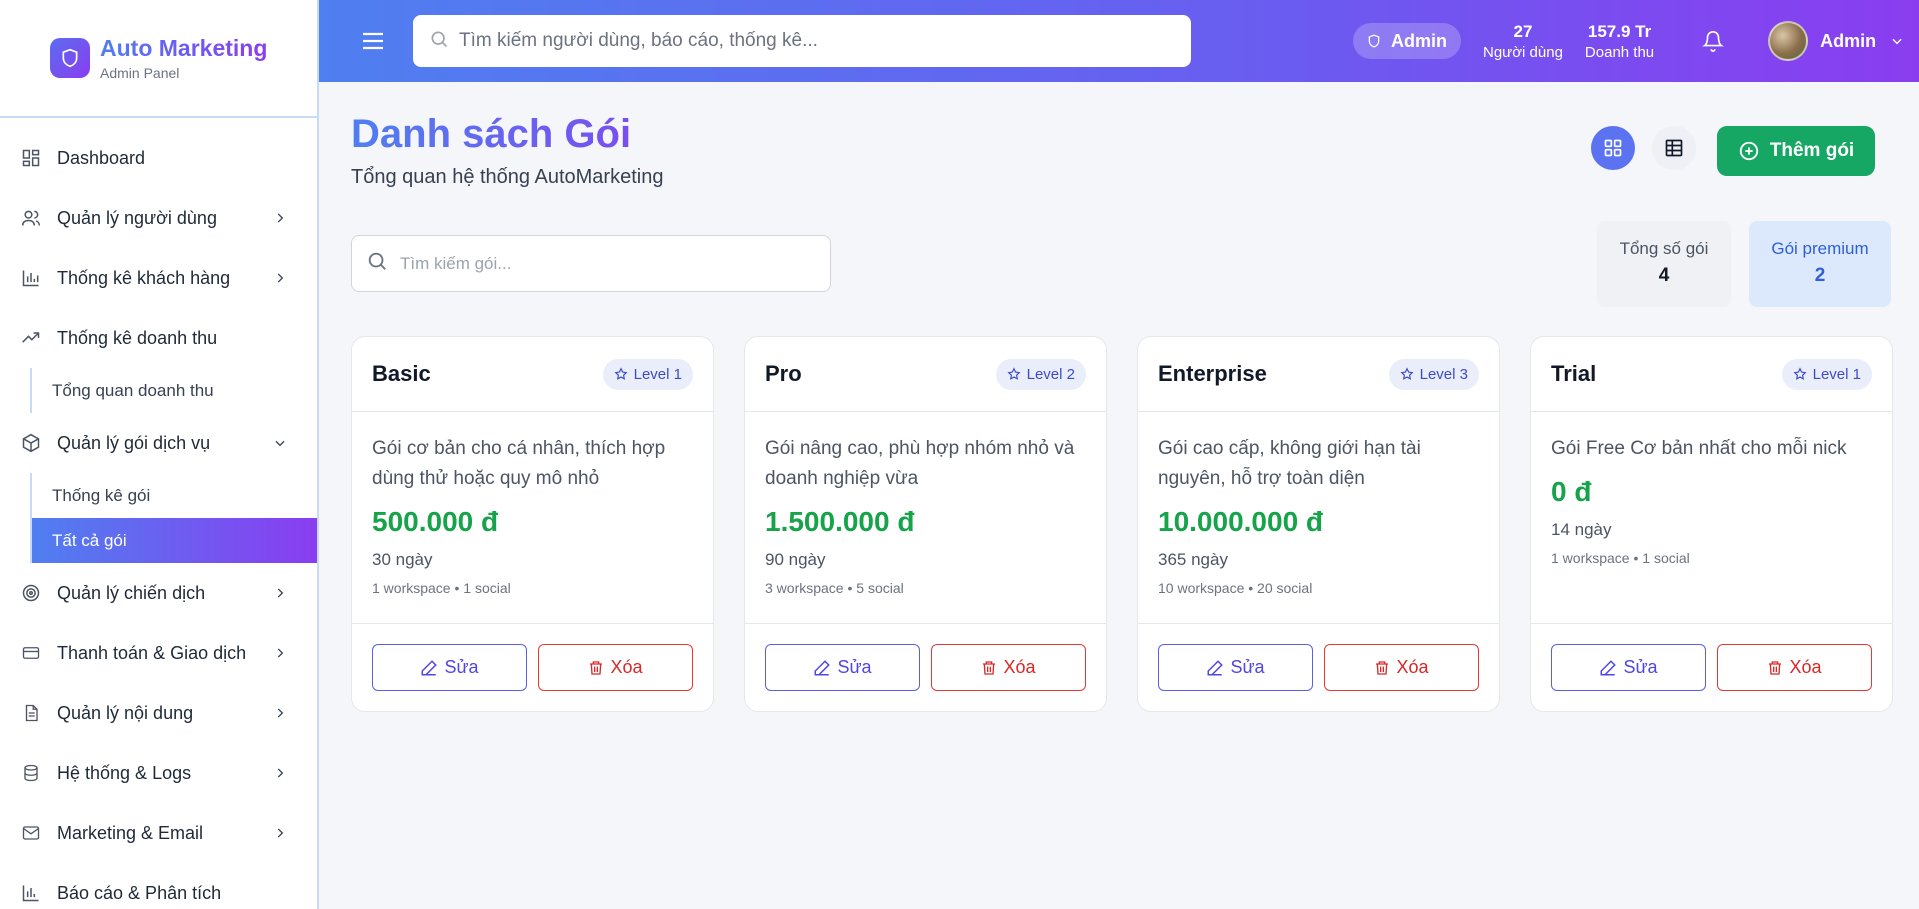 This screenshot has width=1919, height=909. Describe the element at coordinates (140, 73) in the screenshot. I see `brand-subtitle: Admin Panel` at that location.